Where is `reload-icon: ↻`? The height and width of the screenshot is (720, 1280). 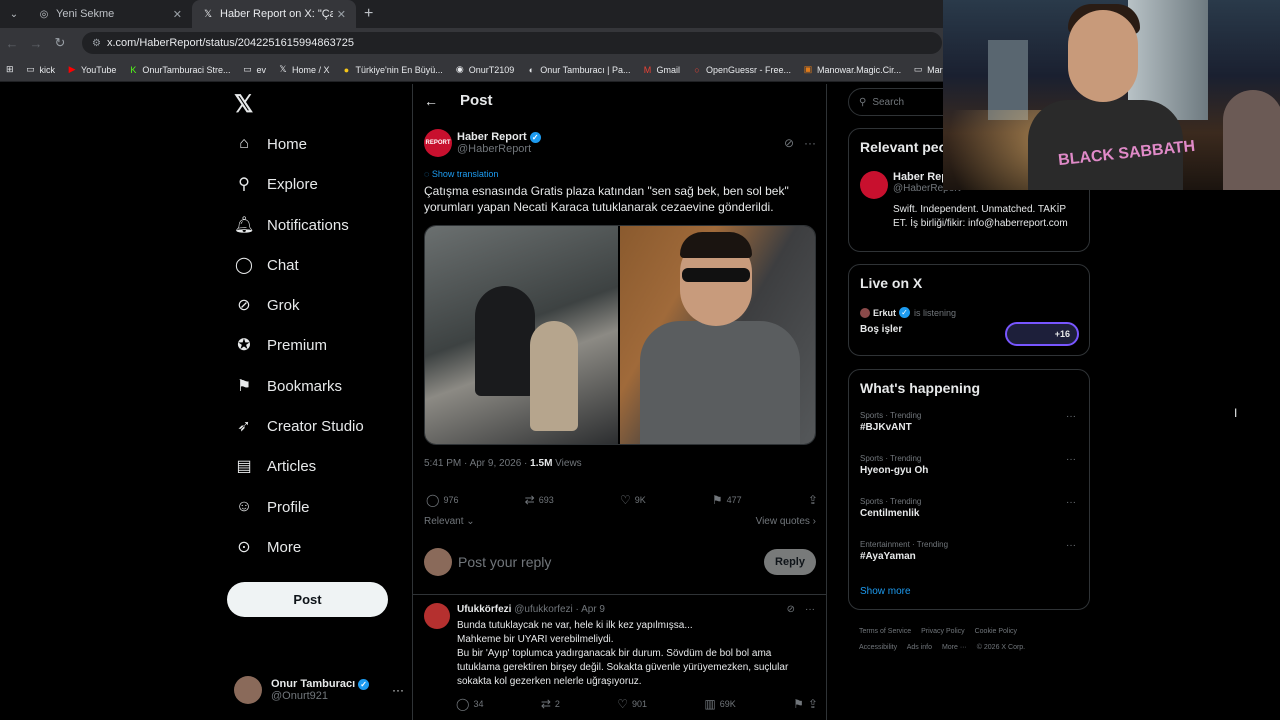
reload-icon: ↻ is located at coordinates (60, 43).